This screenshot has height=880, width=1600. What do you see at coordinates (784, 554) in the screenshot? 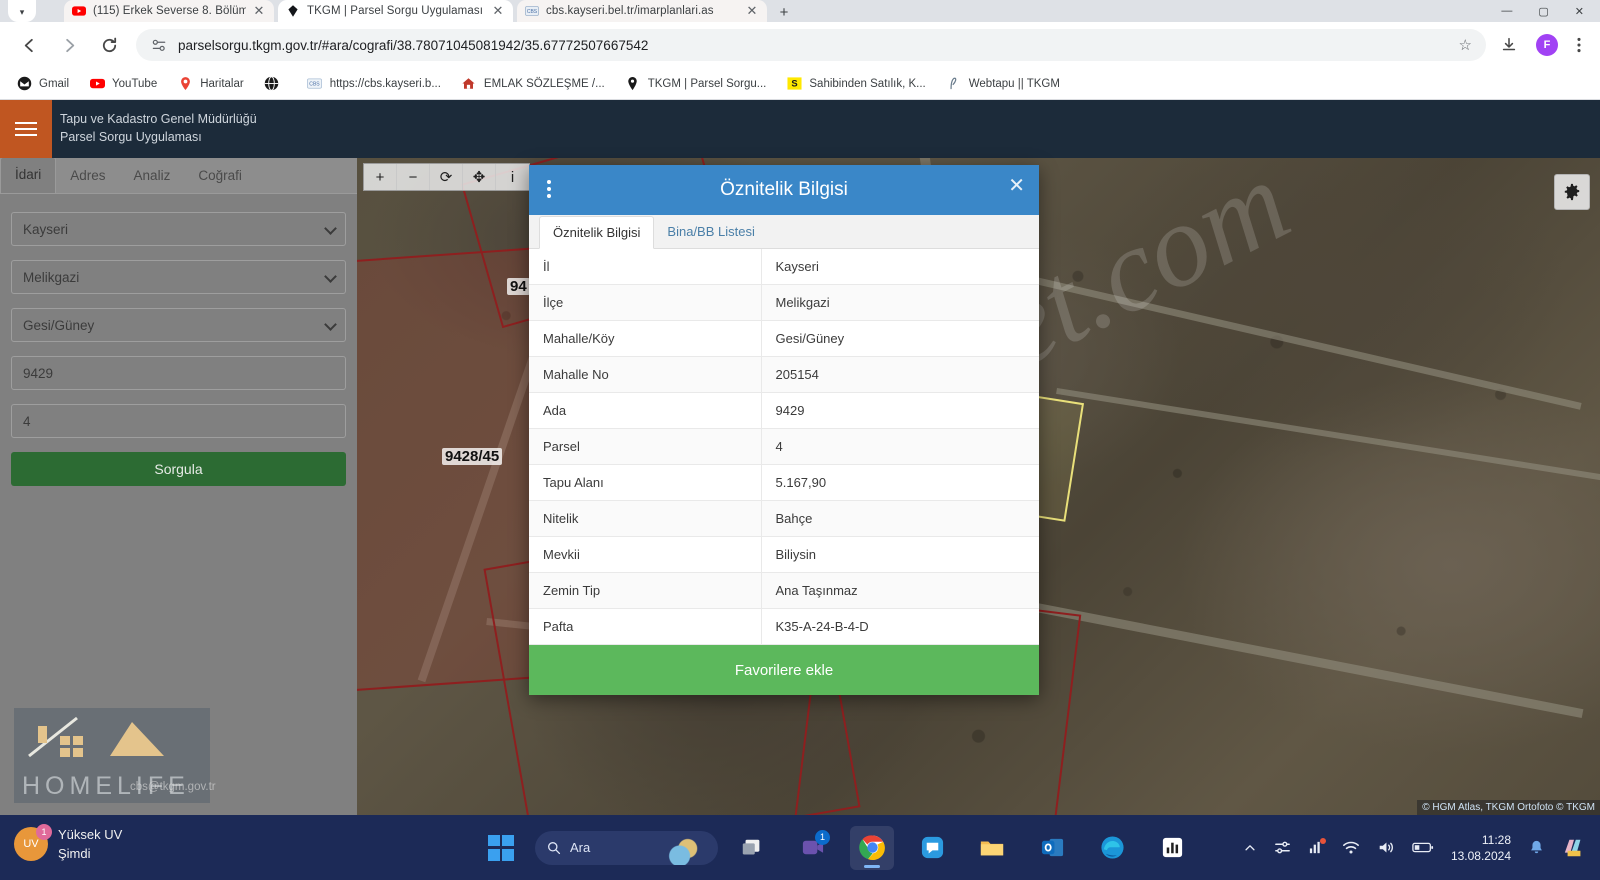
I see `table-row: Mevkii Biliysin` at bounding box center [784, 554].